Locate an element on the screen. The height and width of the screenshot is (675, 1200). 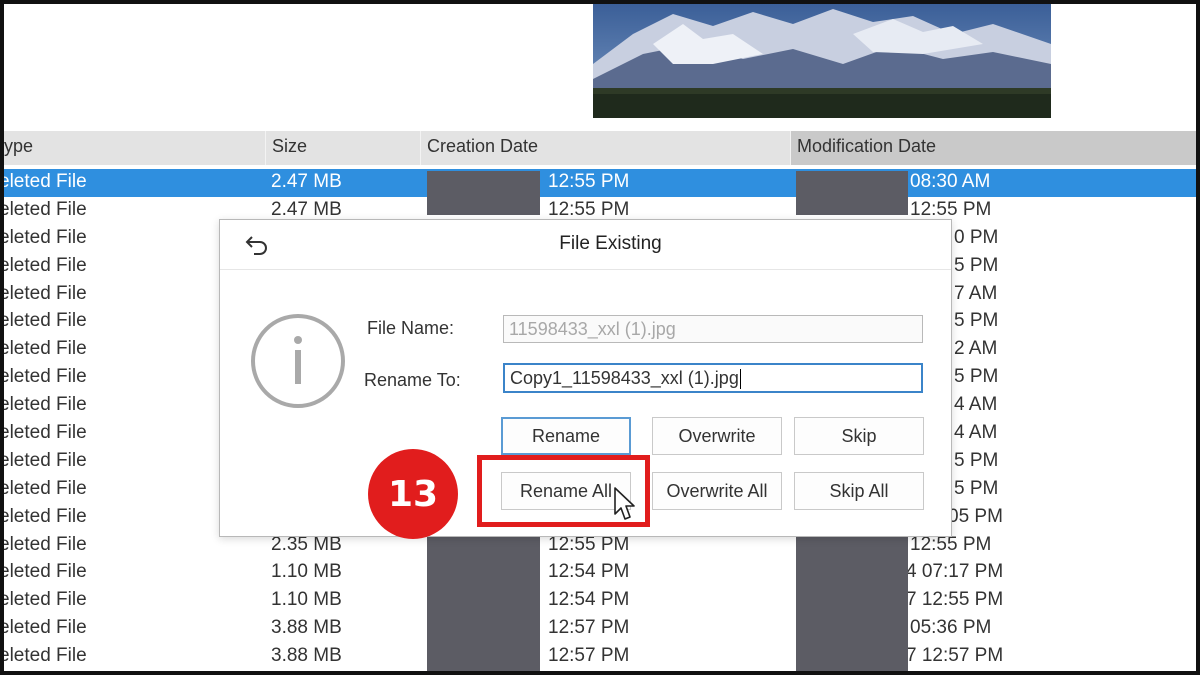
cell-modification-date: 05:36 PM is located at coordinates (951, 628).